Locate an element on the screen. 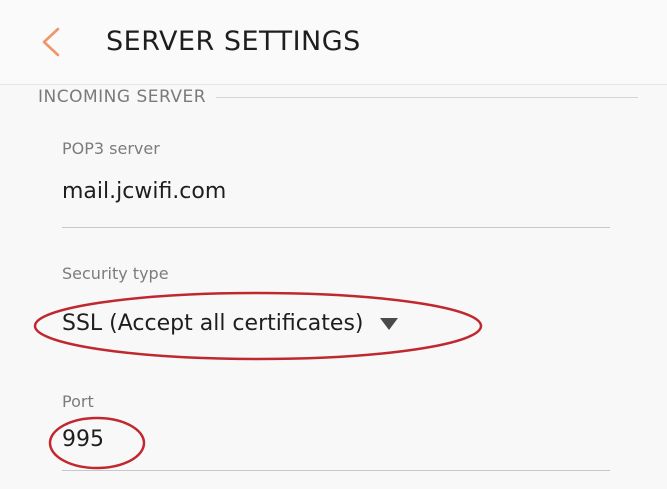 Image resolution: width=667 pixels, height=489 pixels. security-type-value: SSL (Accept all certificates) is located at coordinates (213, 323).